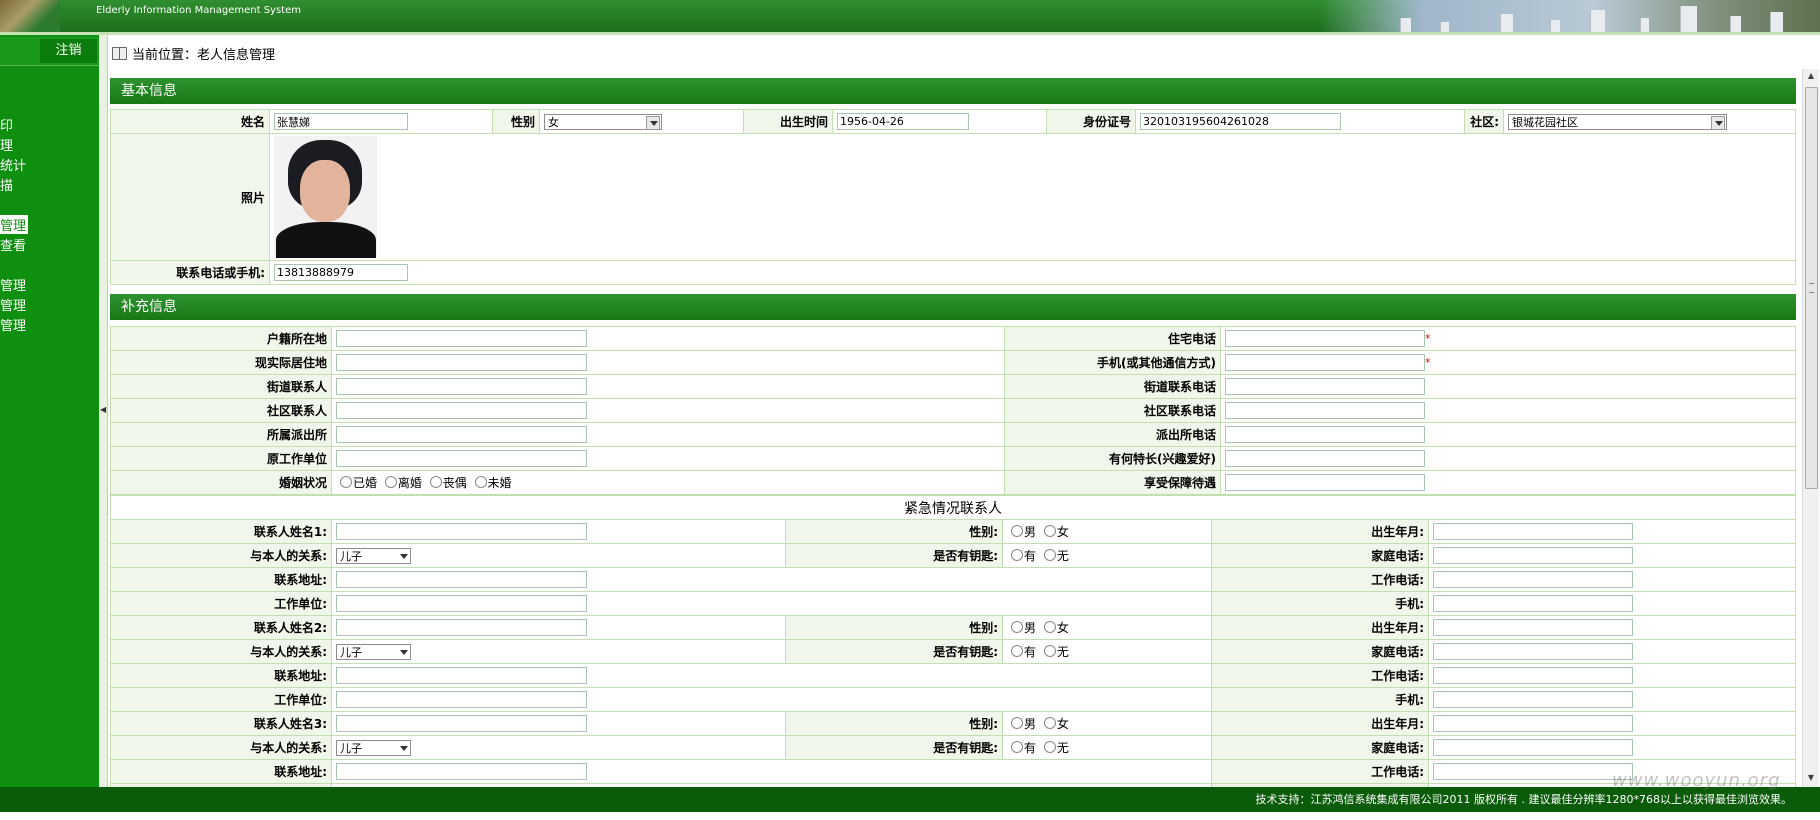 The height and width of the screenshot is (820, 1820). Describe the element at coordinates (14, 224) in the screenshot. I see `sidebar-item-active: 管理` at that location.